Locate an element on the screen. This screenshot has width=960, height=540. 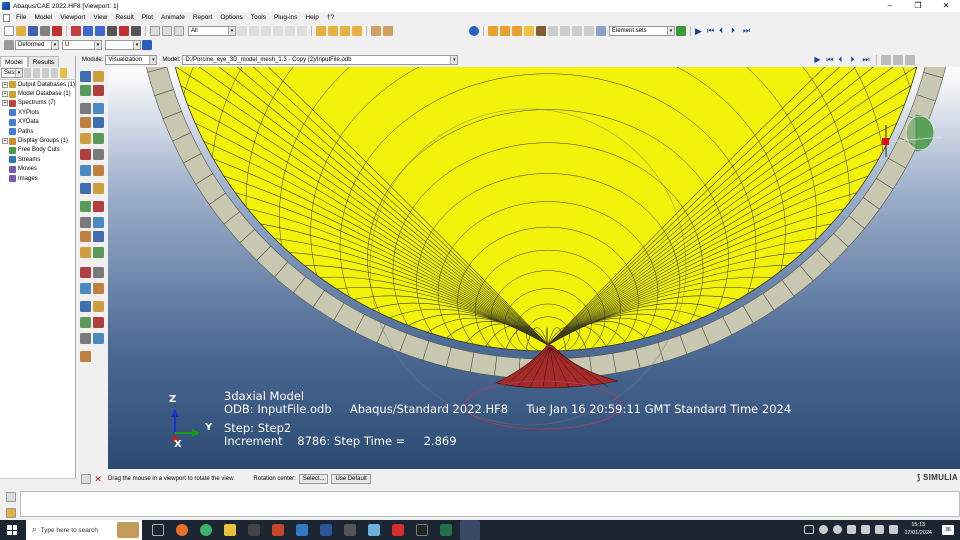
new-file-icon is located at coordinates (9, 31).